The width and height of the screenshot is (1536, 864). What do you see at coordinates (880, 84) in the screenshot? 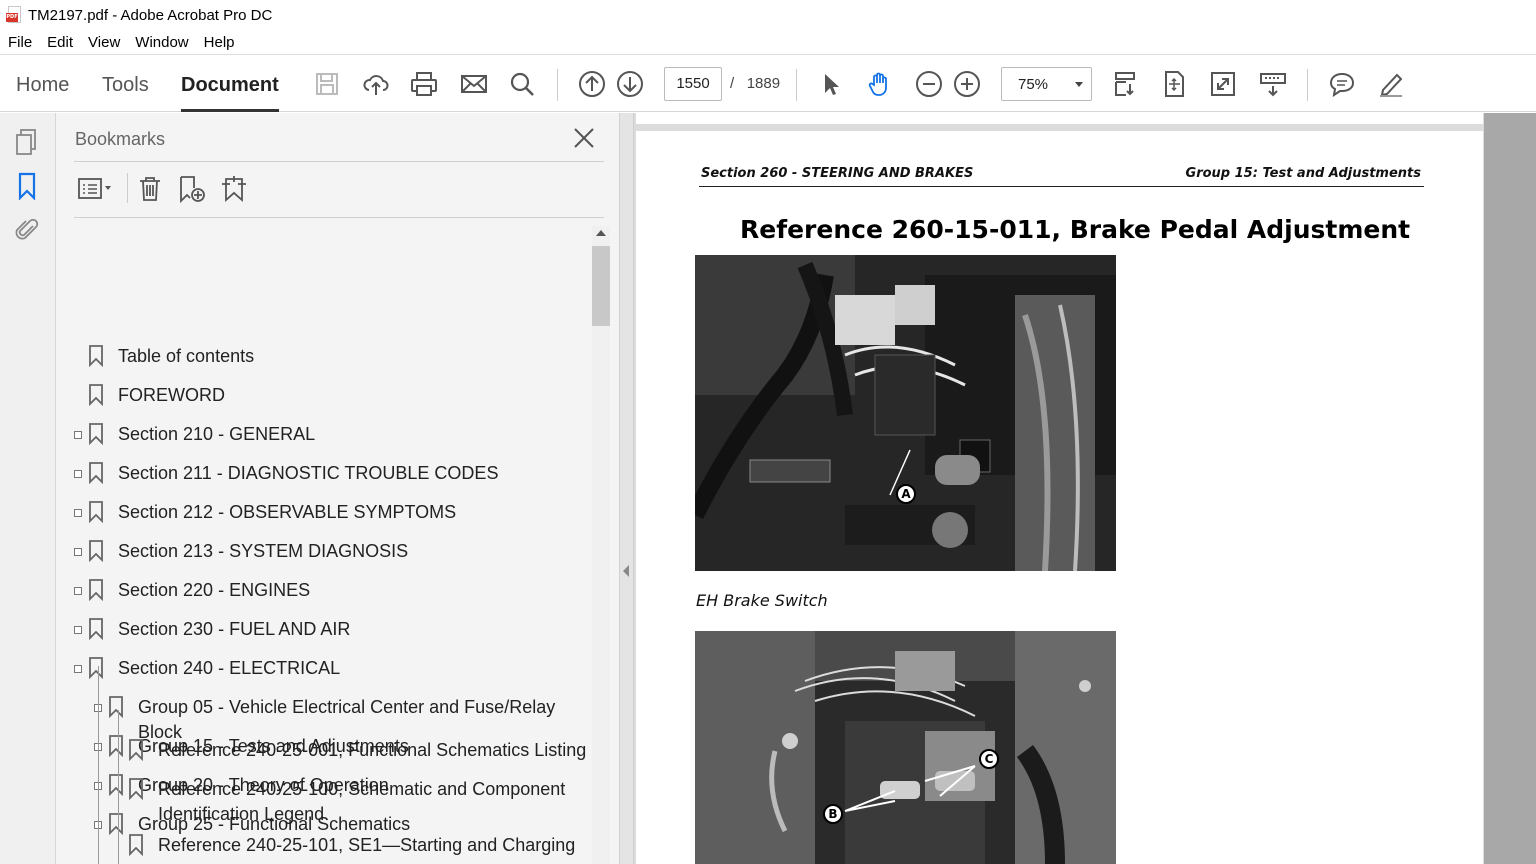
I see `hand-tool-icon` at bounding box center [880, 84].